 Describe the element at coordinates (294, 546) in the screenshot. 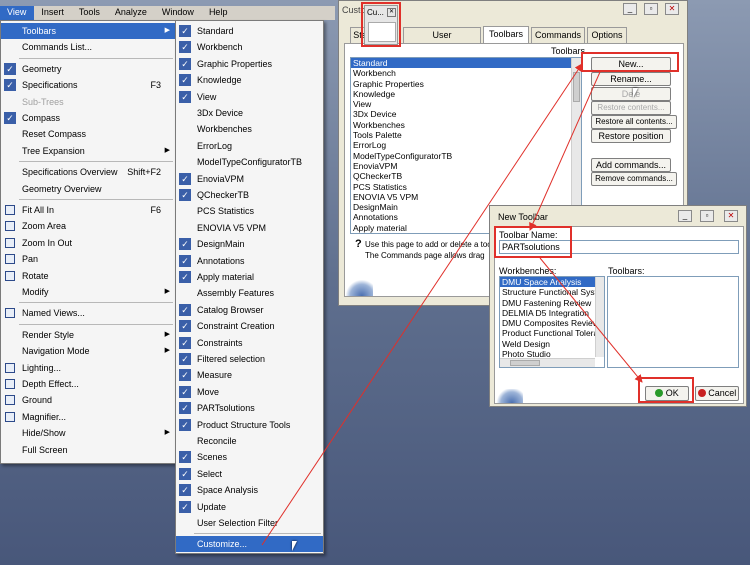

I see `mouse-cursor-icon` at that location.